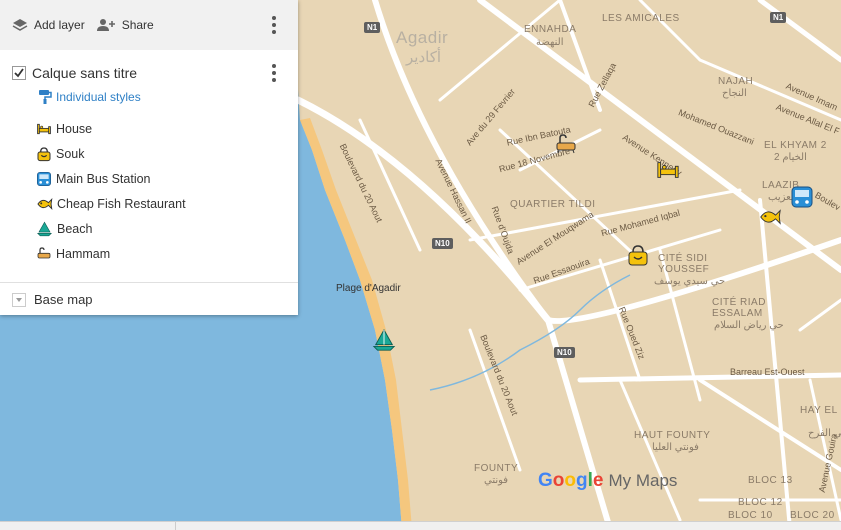 Image resolution: width=841 pixels, height=530 pixels. I want to click on city-label: Agadir, so click(422, 37).